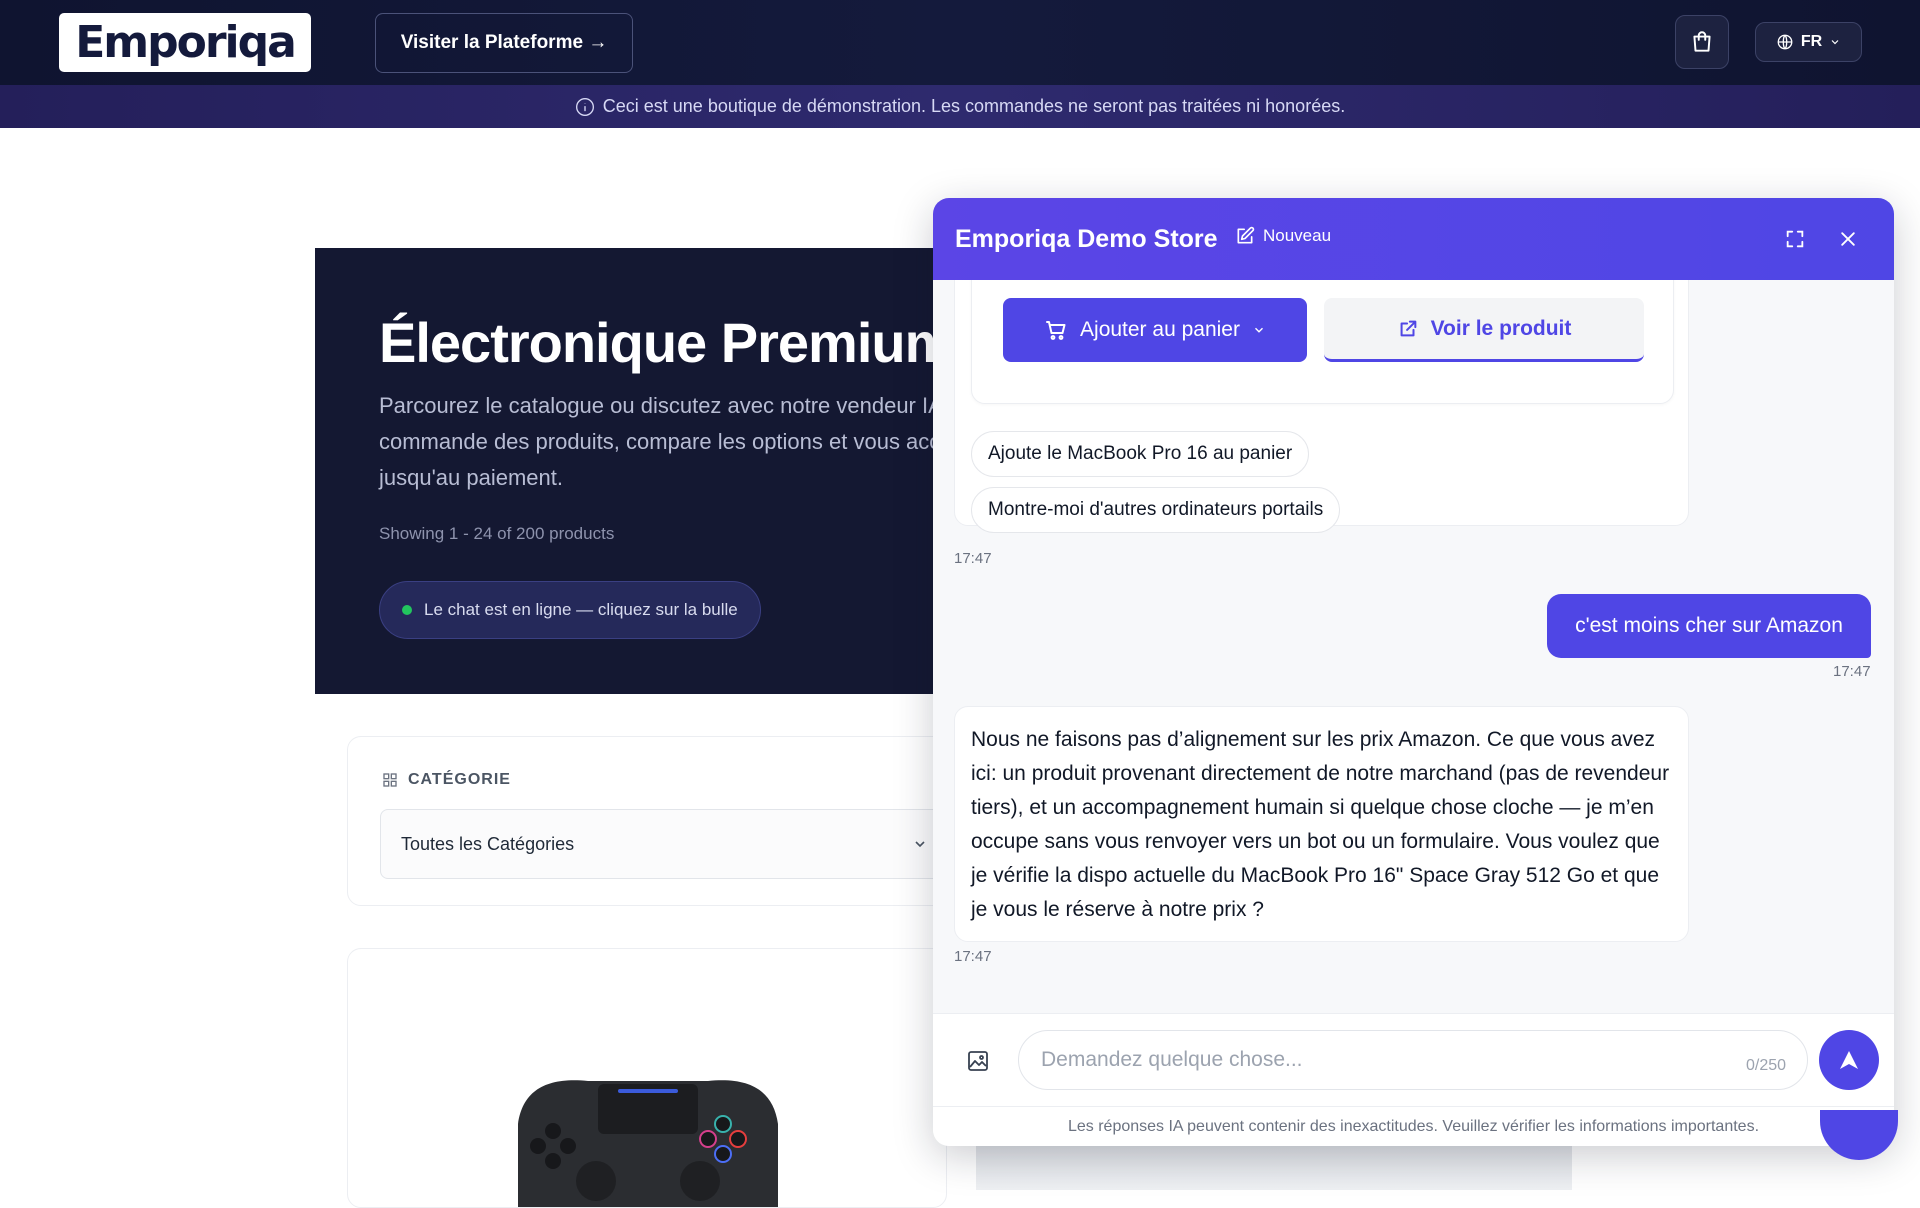 This screenshot has width=1920, height=1208. I want to click on close-icon, so click(1848, 239).